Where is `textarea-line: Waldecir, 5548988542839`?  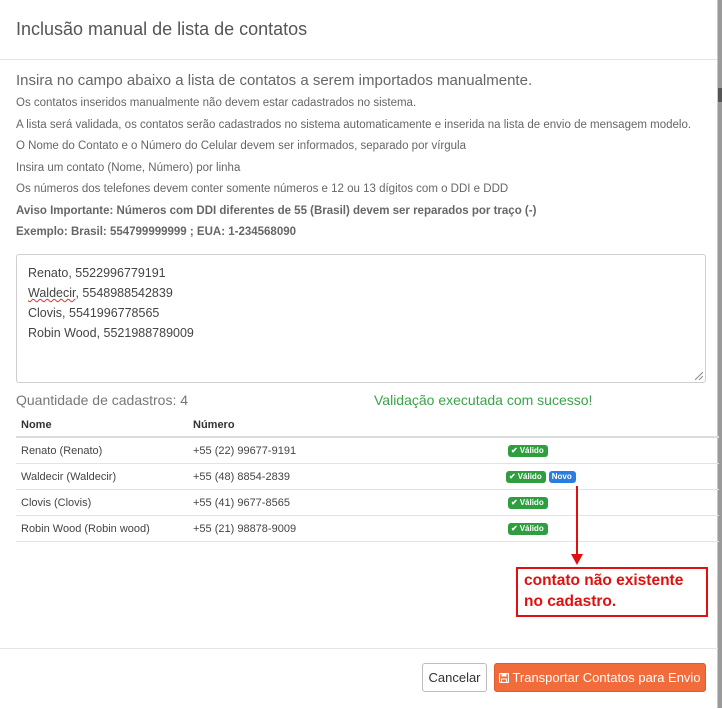
textarea-line: Waldecir, 5548988542839 is located at coordinates (361, 293).